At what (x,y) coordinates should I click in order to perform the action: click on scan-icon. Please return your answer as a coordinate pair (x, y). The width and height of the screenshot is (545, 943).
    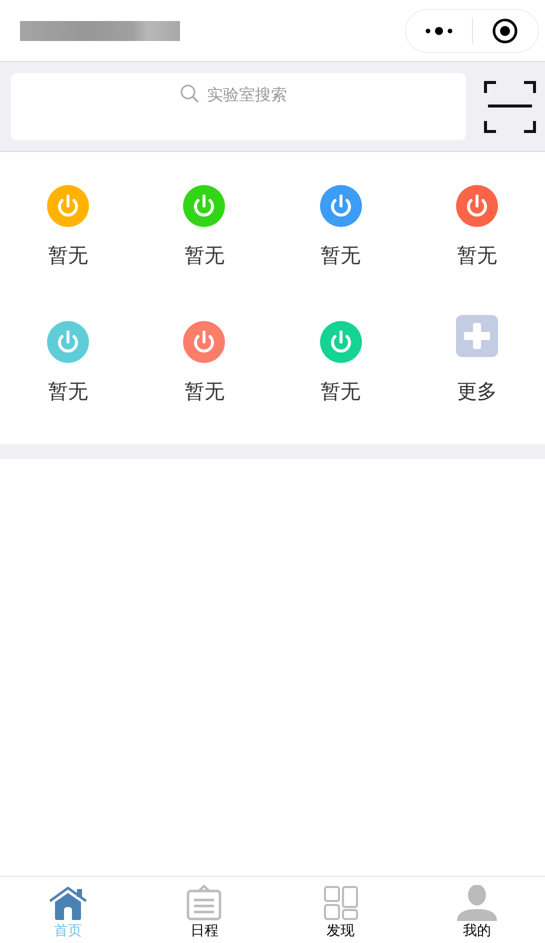
    Looking at the image, I should click on (510, 106).